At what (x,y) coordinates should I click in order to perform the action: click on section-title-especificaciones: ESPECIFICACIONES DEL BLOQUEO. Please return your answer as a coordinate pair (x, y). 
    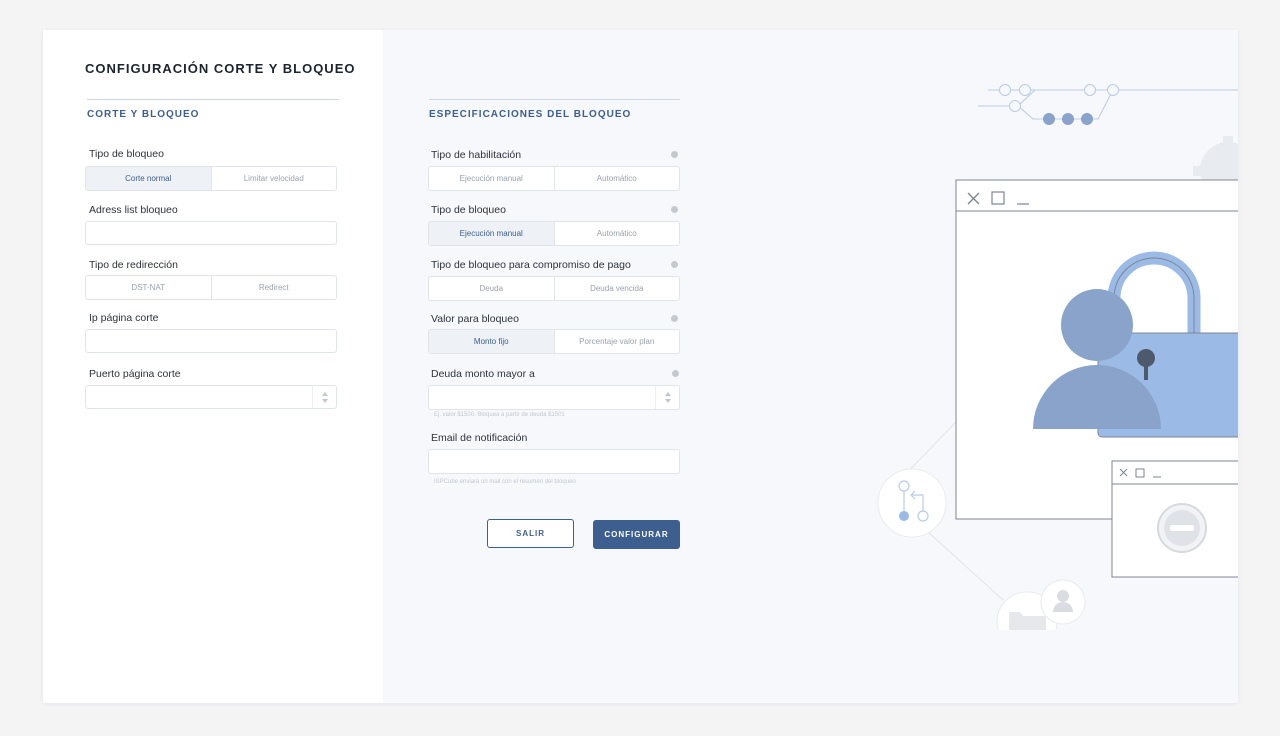
    Looking at the image, I should click on (530, 114).